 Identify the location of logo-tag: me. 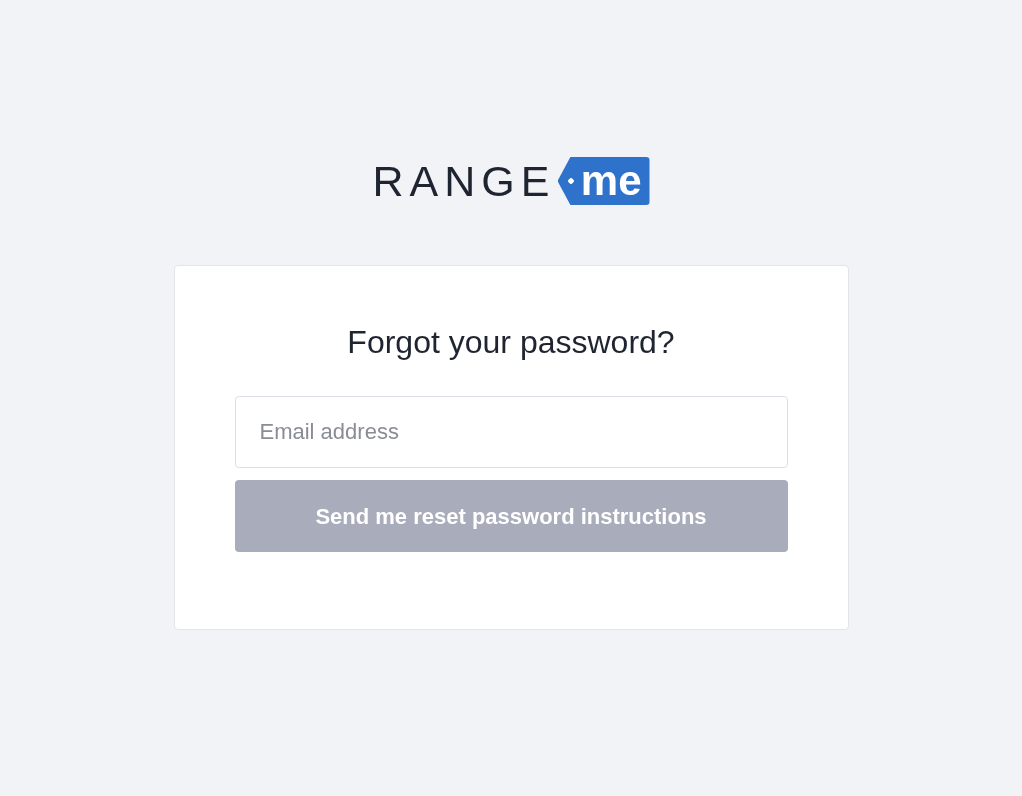
(603, 181).